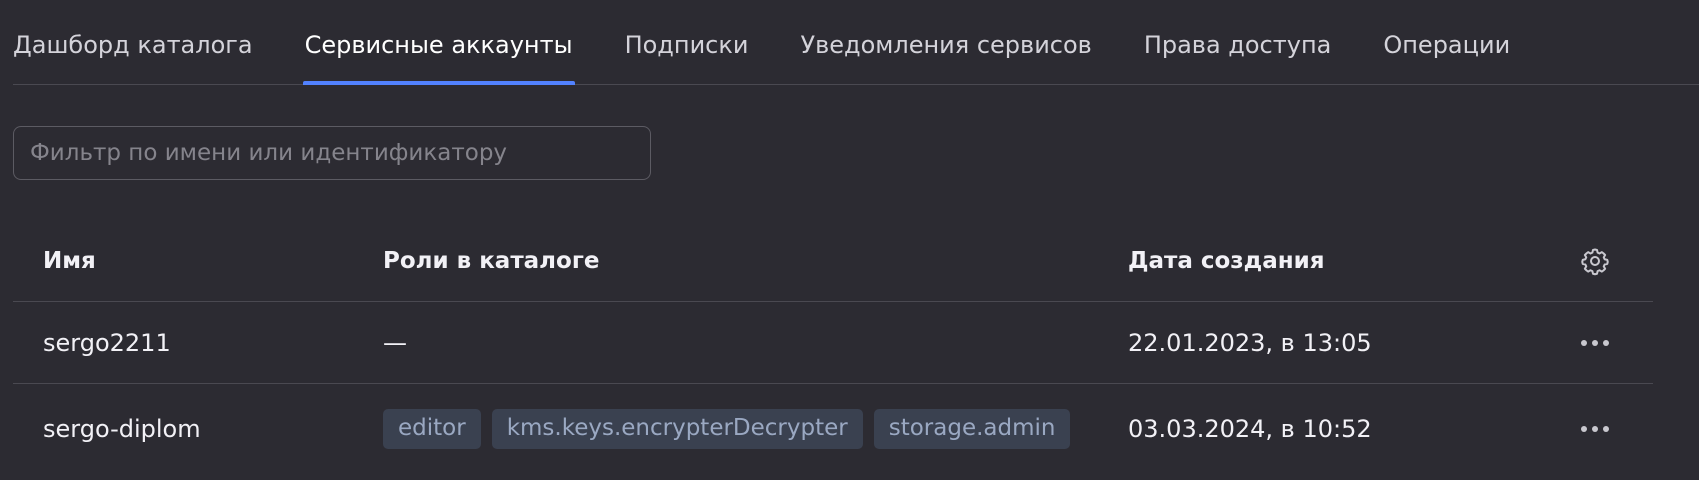 This screenshot has height=480, width=1699. I want to click on column-header-created: Дата создания, so click(1226, 260).